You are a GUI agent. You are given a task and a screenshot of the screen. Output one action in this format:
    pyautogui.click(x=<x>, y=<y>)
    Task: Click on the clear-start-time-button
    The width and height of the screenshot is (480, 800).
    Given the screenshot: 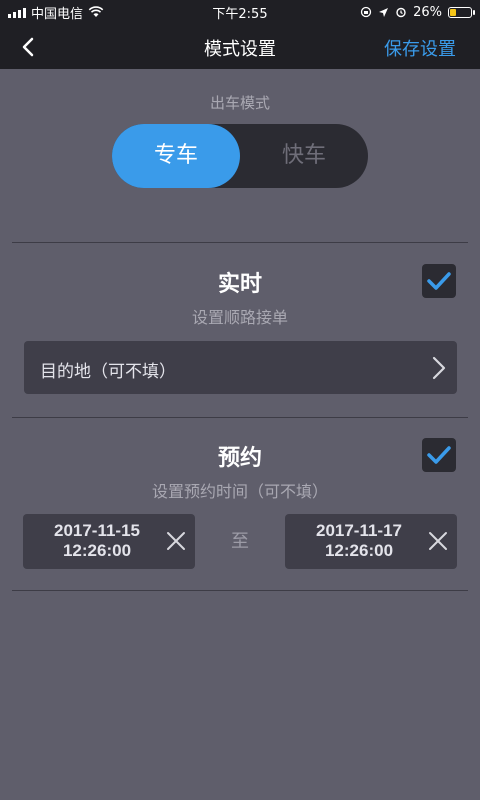 What is the action you would take?
    pyautogui.click(x=176, y=541)
    